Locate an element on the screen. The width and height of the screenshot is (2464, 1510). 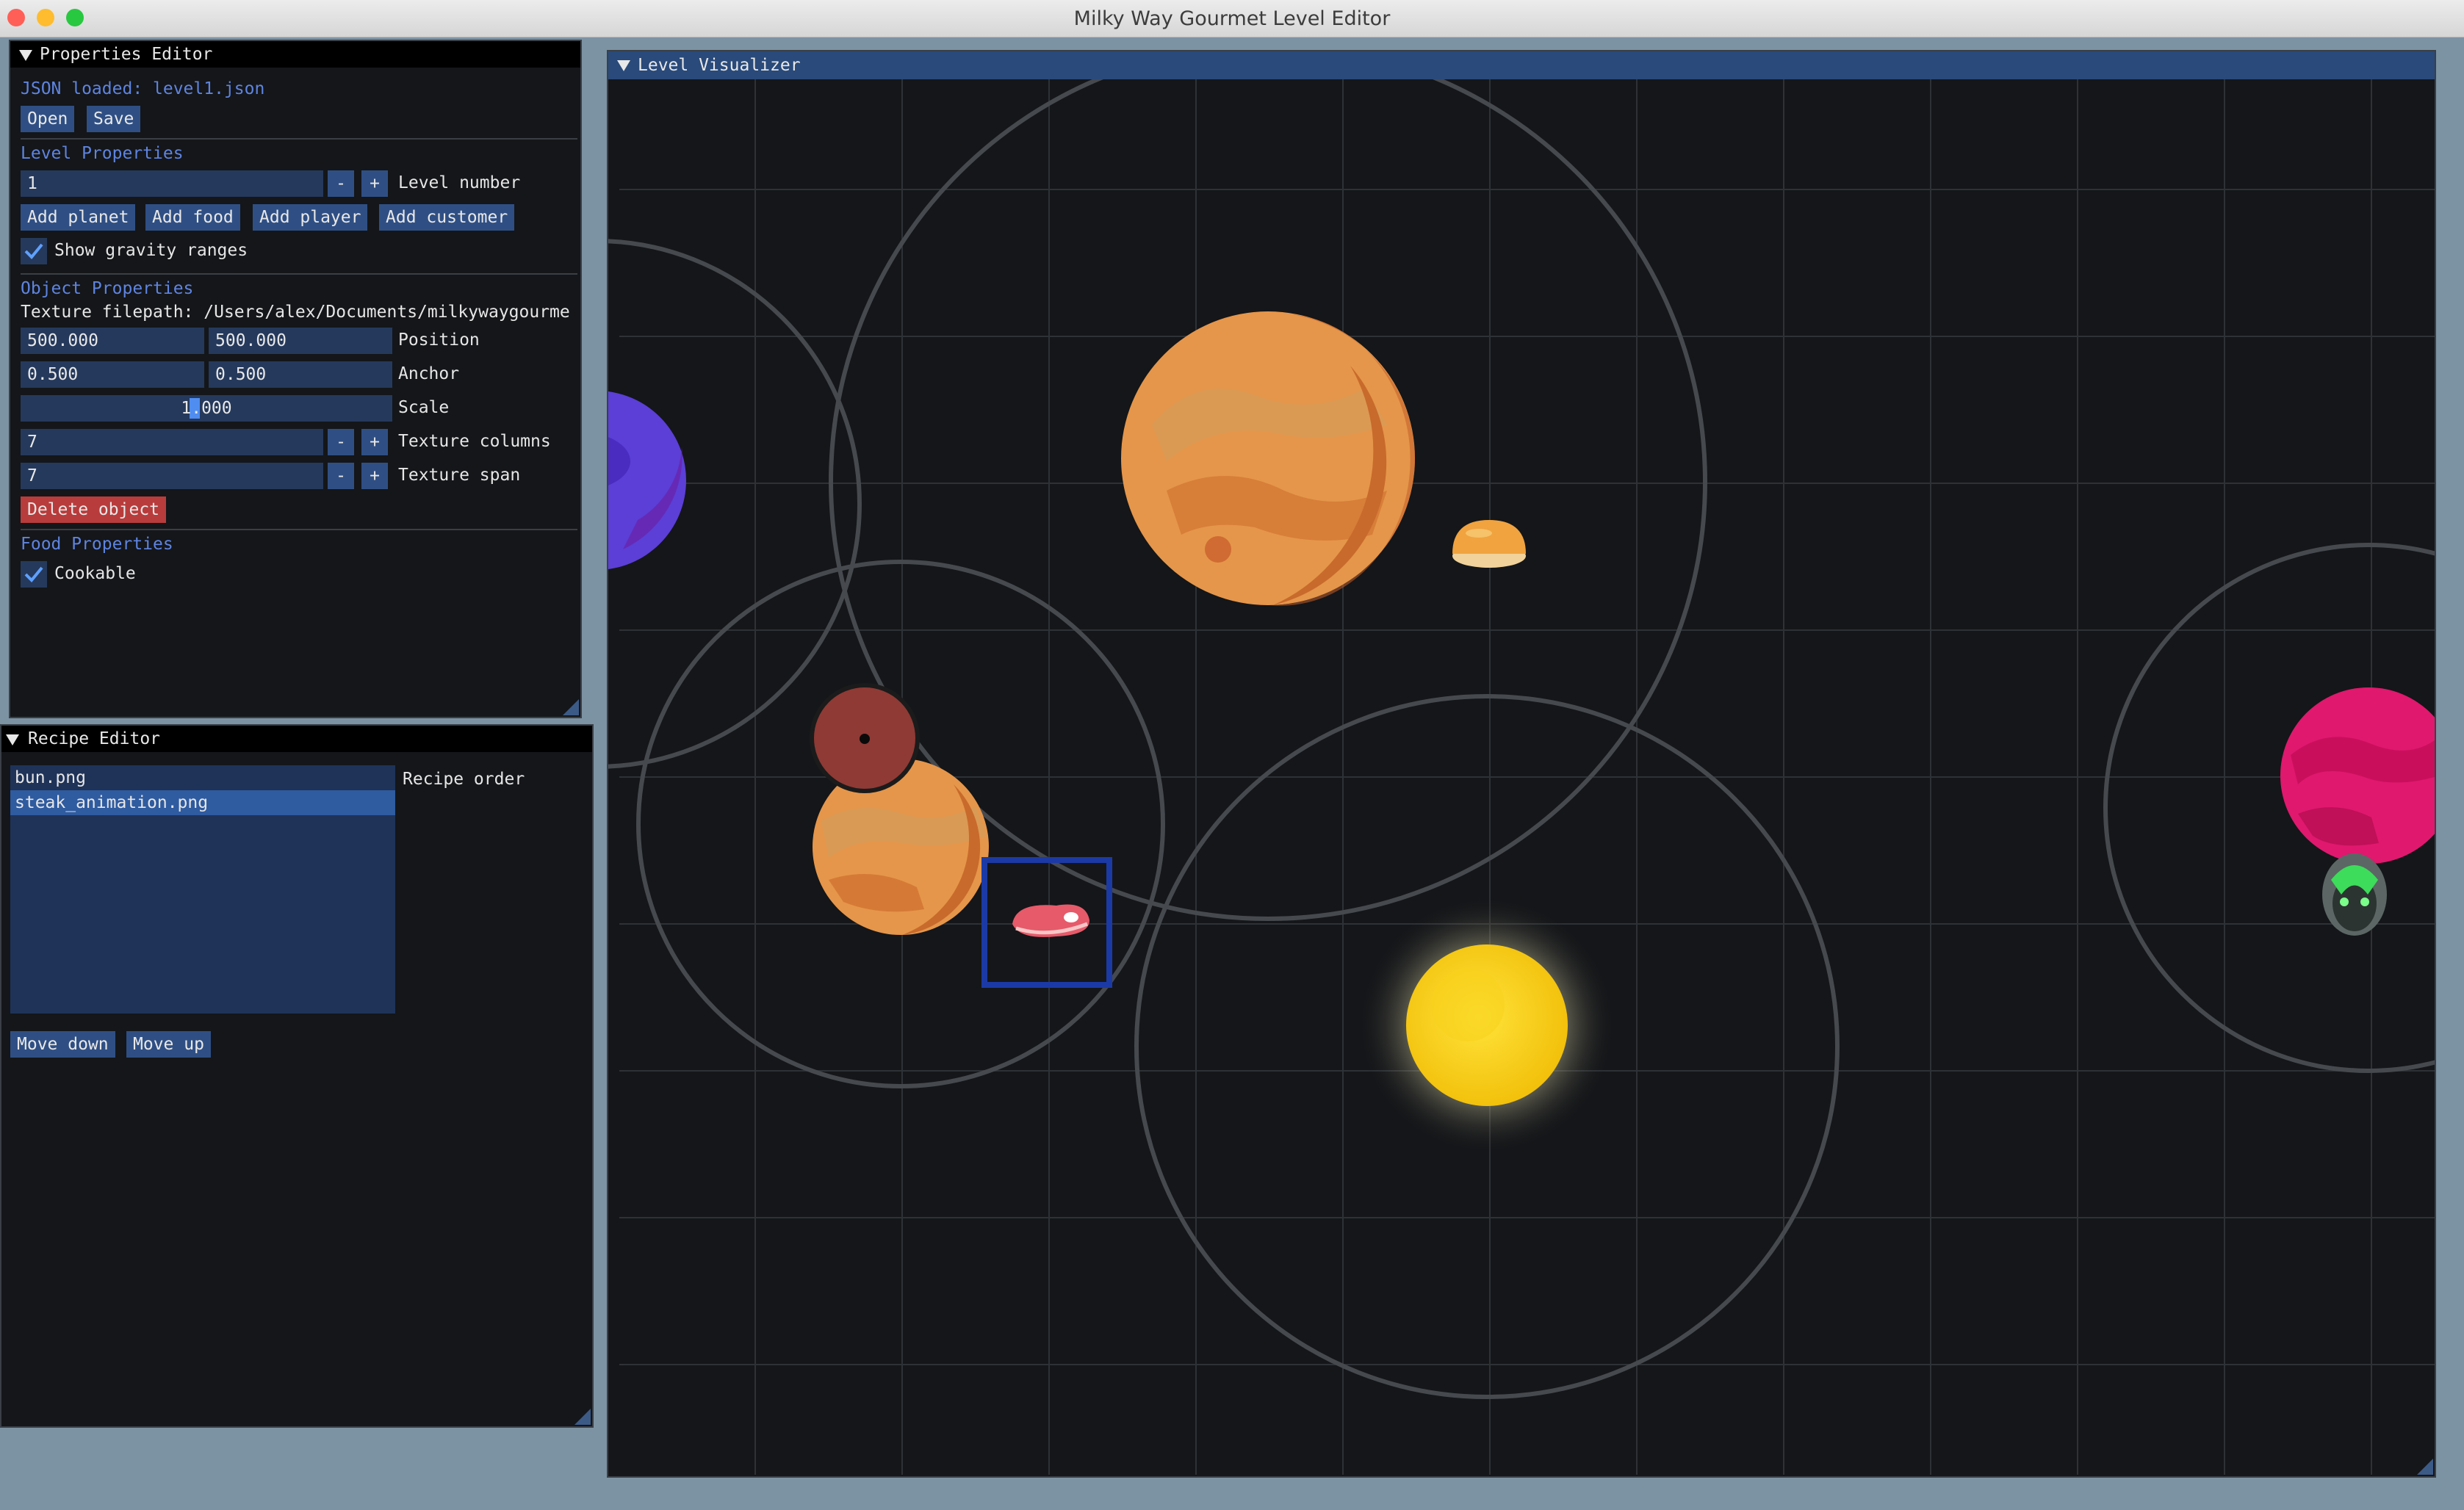
anchor-label: Anchor is located at coordinates (429, 373).